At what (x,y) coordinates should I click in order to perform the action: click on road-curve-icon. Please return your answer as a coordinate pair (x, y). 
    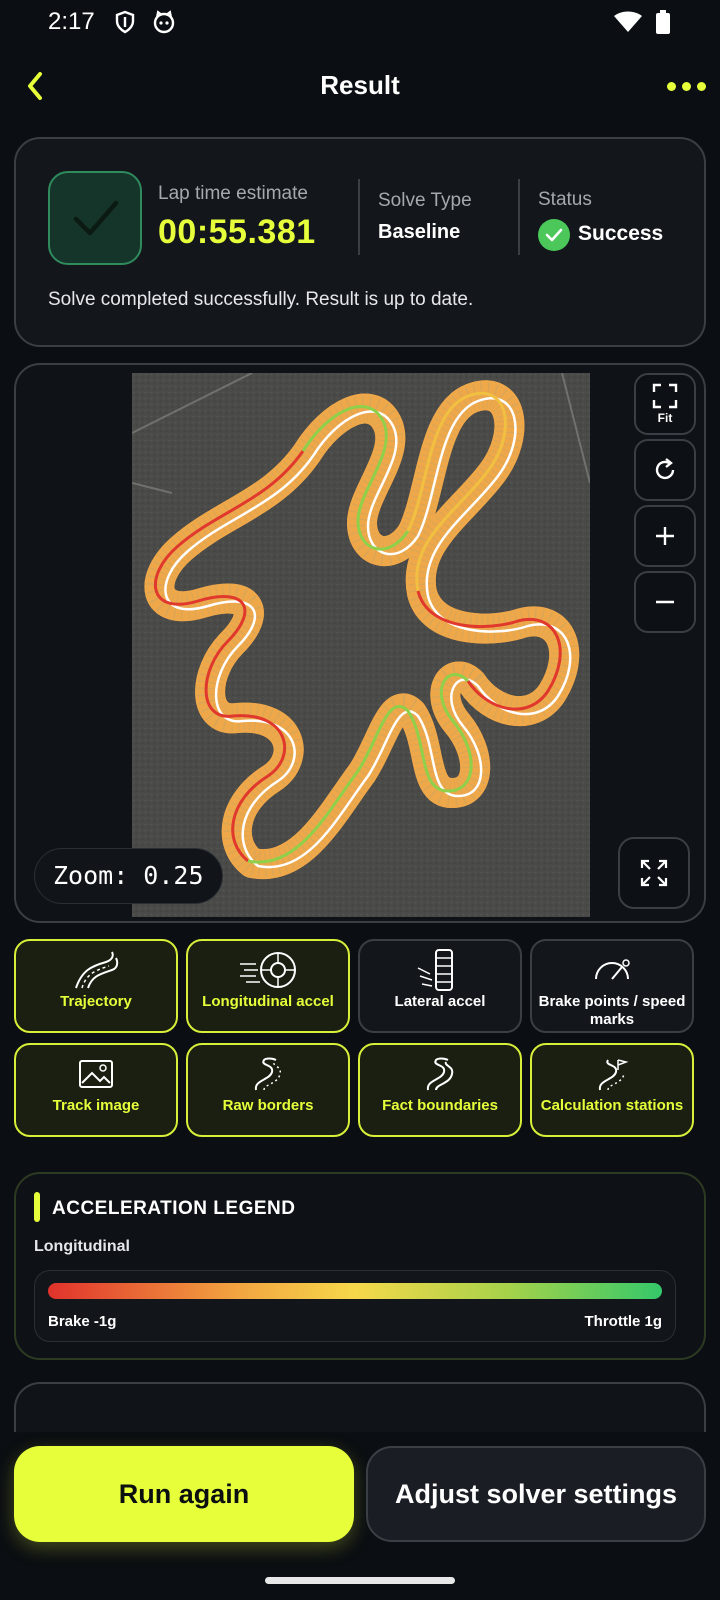
    Looking at the image, I should click on (97, 970).